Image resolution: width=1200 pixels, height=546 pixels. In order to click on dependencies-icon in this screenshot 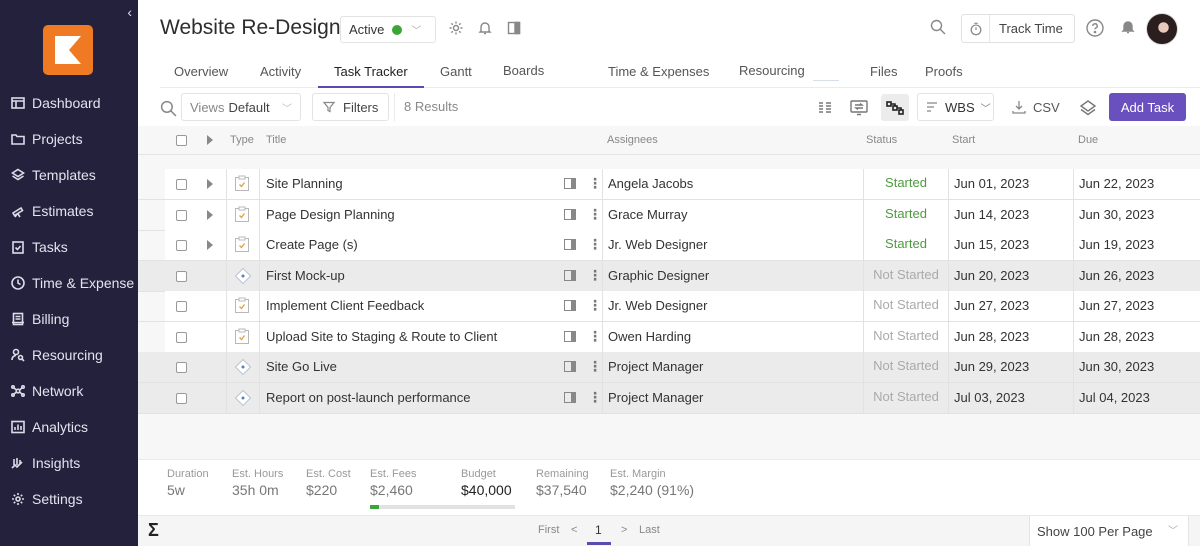, I will do `click(895, 107)`.